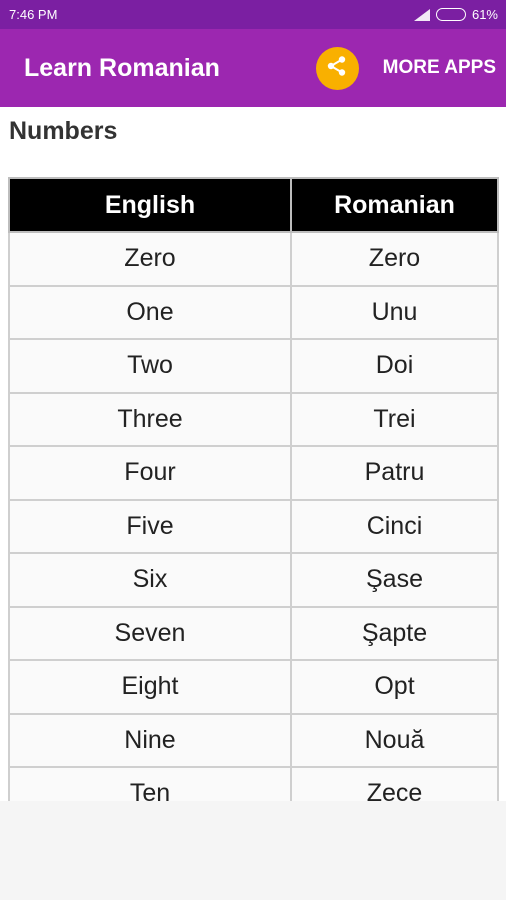 This screenshot has height=900, width=506. Describe the element at coordinates (394, 312) in the screenshot. I see `cell-romanian: Unu` at that location.